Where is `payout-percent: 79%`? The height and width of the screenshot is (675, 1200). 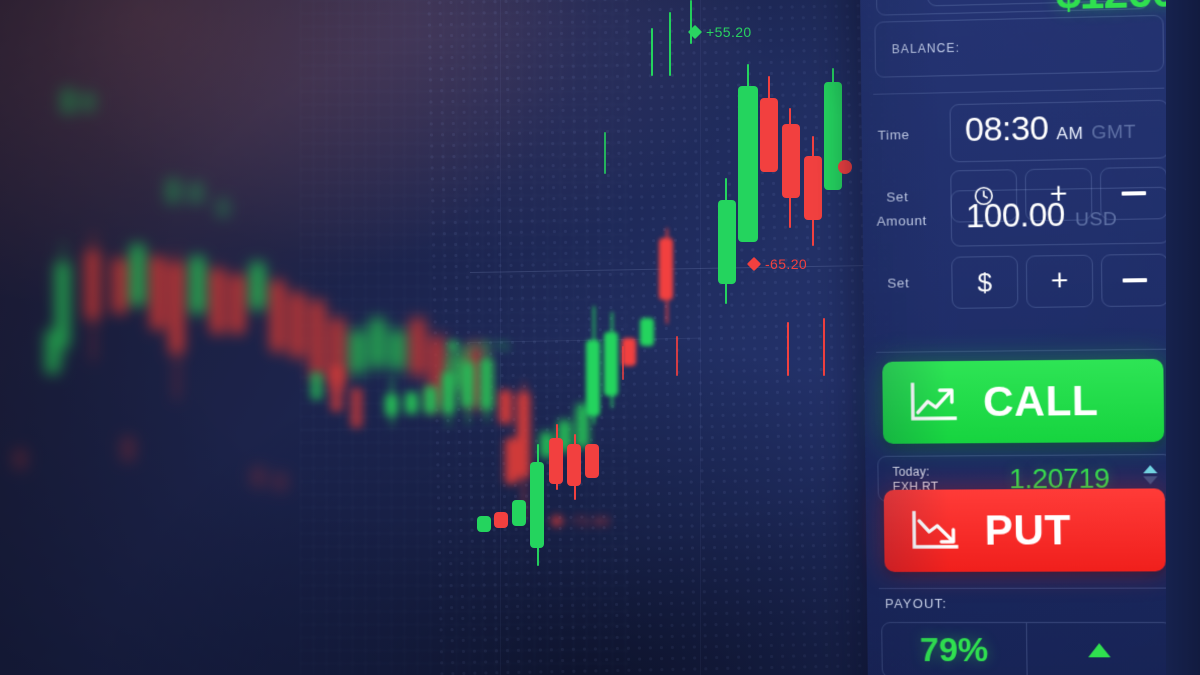
payout-percent: 79% is located at coordinates (954, 650).